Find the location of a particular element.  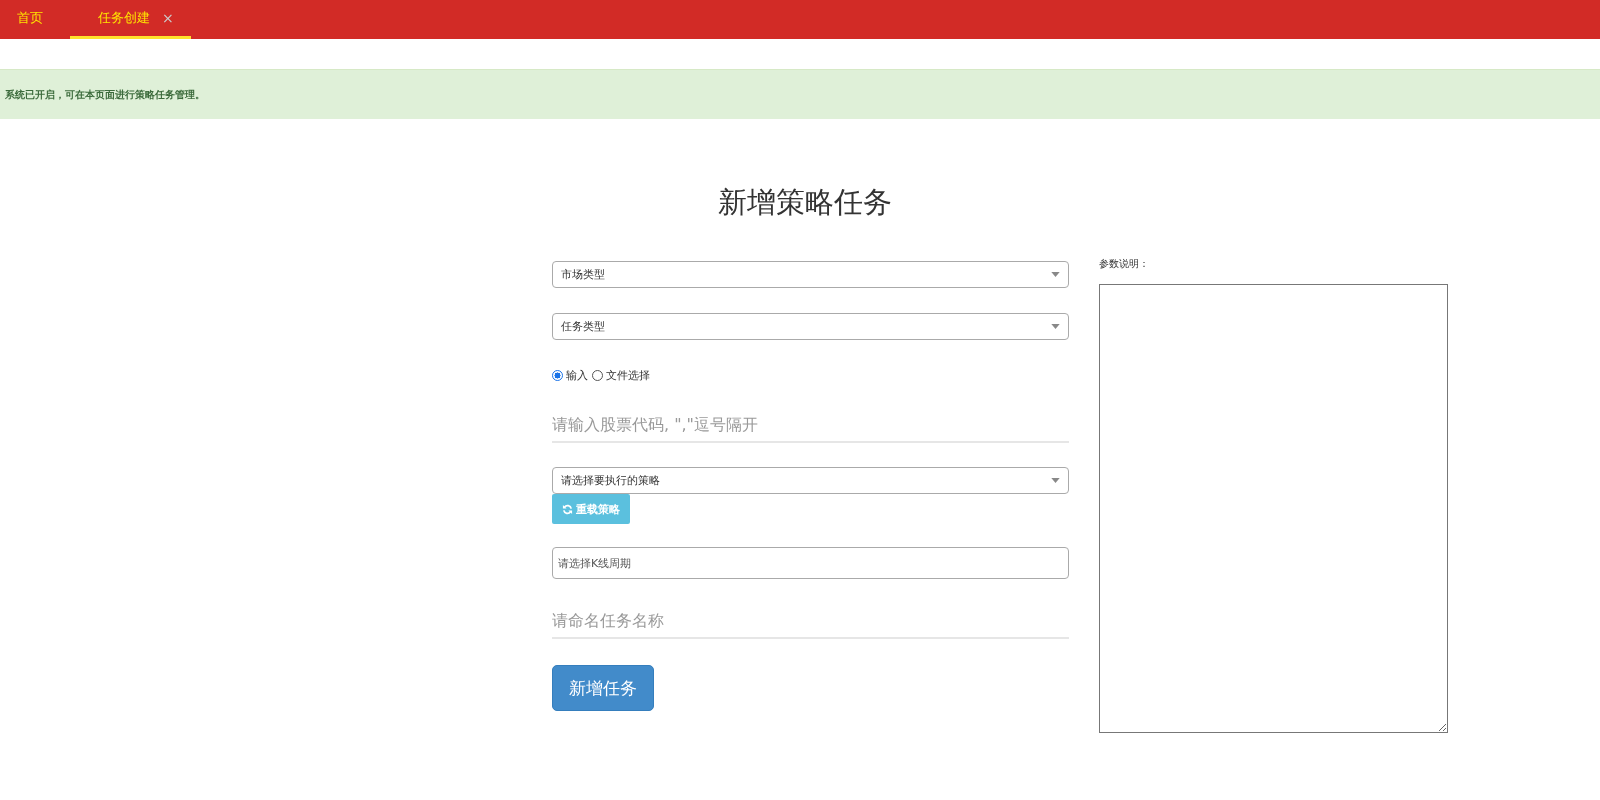

tab: 任务创建 × is located at coordinates (130, 19).